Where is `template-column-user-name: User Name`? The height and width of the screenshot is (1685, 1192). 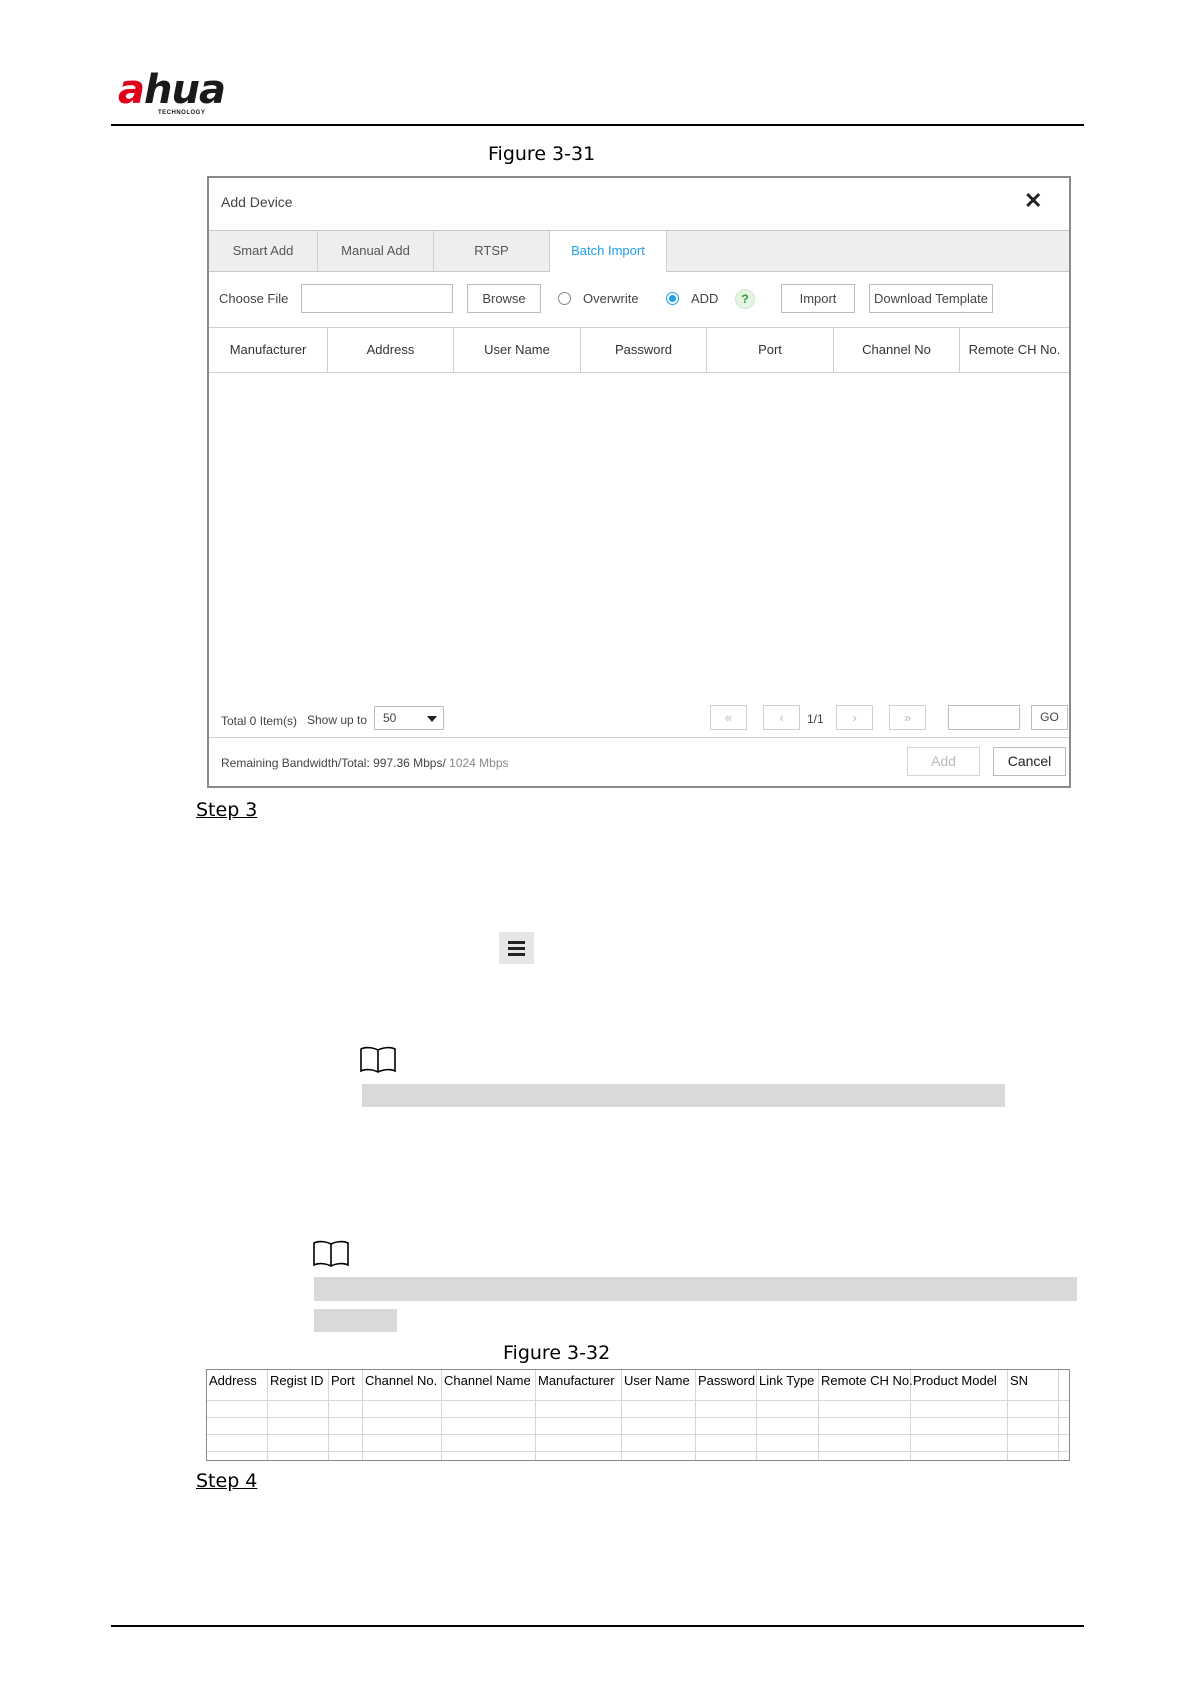
template-column-user-name: User Name is located at coordinates (657, 1380).